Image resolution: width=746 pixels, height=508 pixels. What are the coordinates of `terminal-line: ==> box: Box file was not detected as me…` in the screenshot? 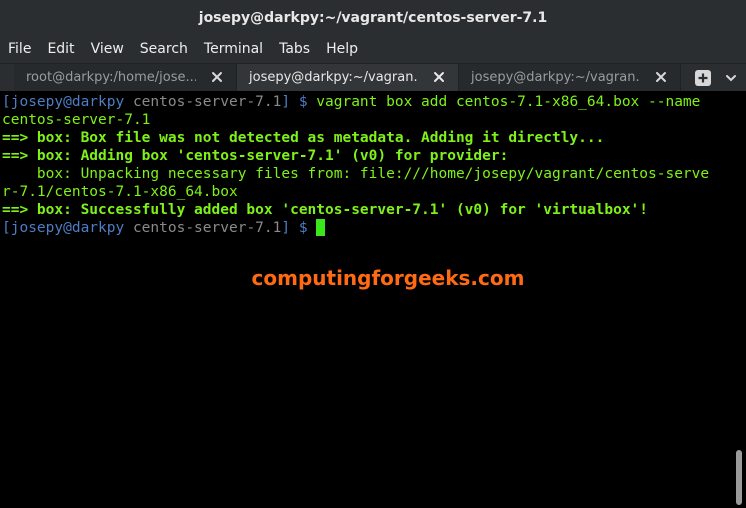 It's located at (367, 138).